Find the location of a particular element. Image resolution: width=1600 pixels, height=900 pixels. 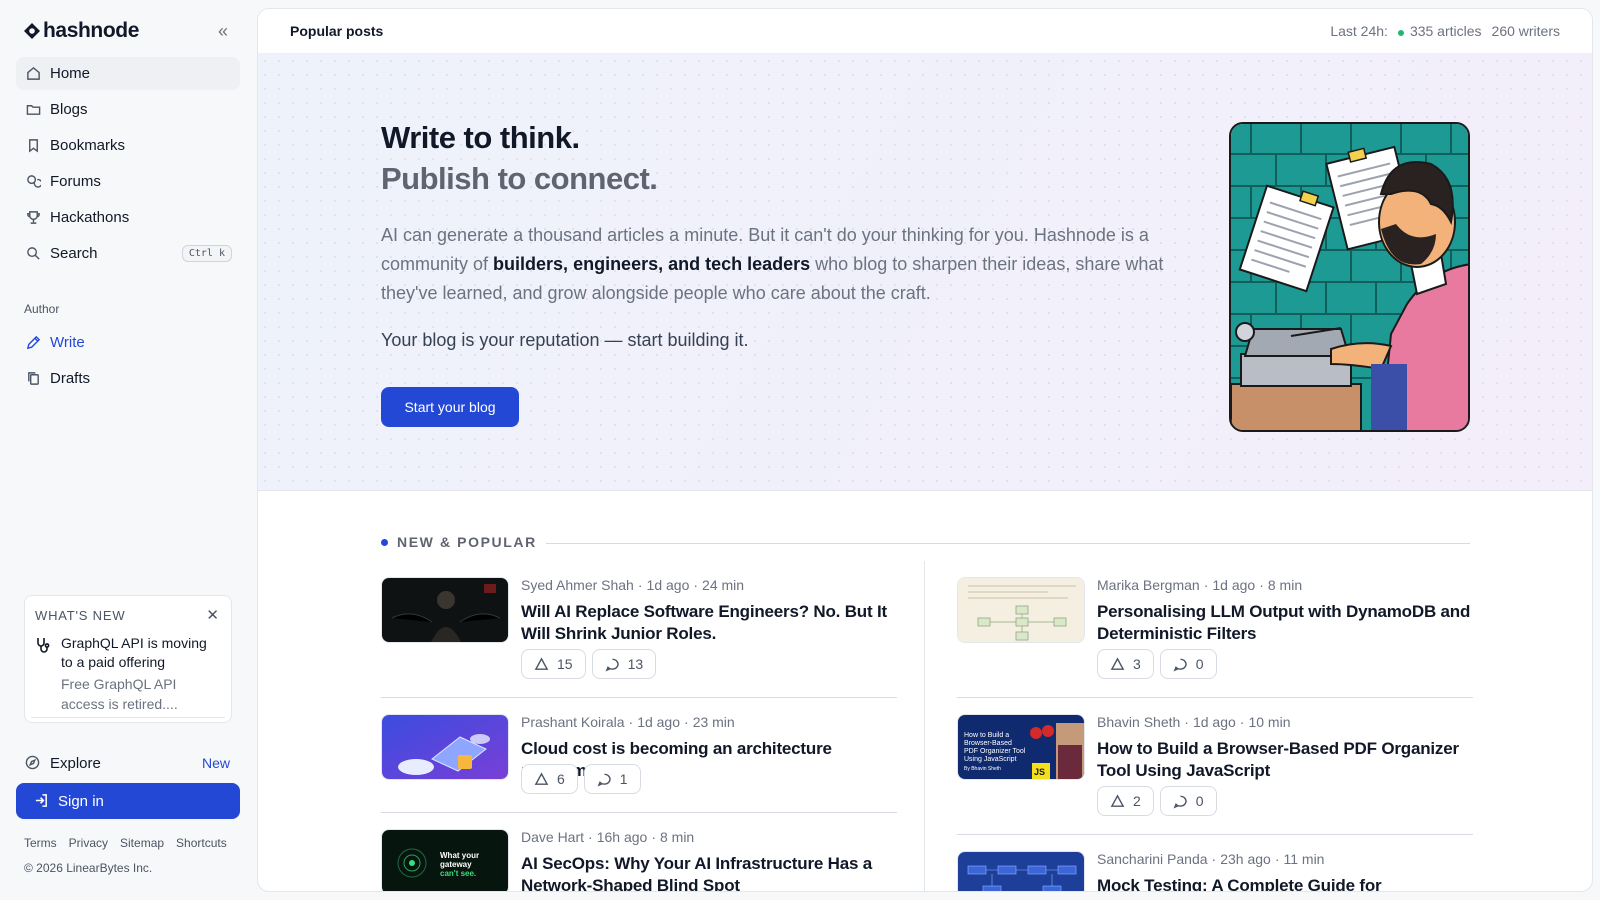

nav-item-hackathons: Hackathons is located at coordinates (128, 217).